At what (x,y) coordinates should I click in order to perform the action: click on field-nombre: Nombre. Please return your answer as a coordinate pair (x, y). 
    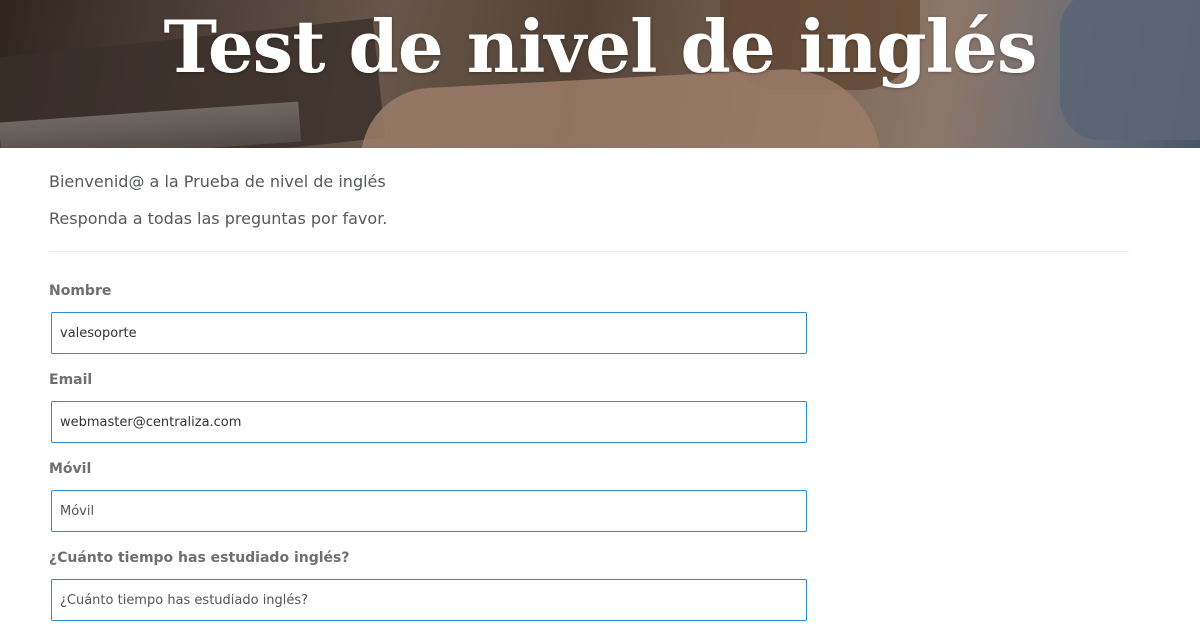
    Looking at the image, I should click on (428, 318).